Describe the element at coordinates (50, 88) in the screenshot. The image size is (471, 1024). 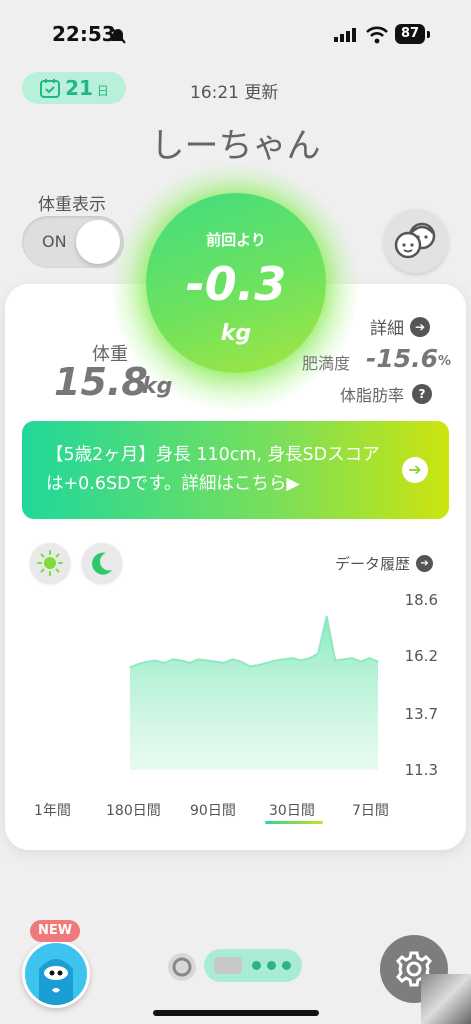
I see `calendar-check-icon` at that location.